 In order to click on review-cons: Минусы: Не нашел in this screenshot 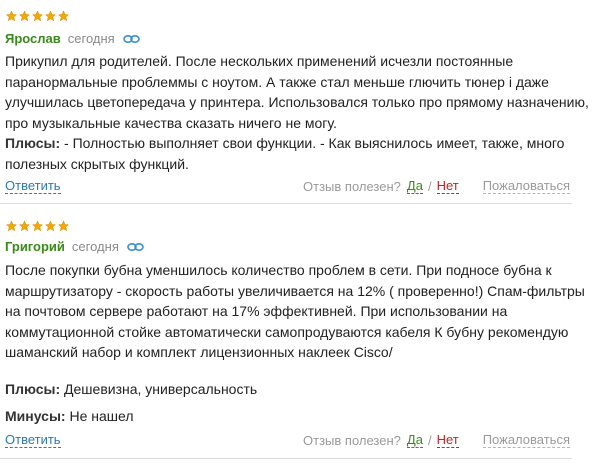, I will do `click(301, 416)`.